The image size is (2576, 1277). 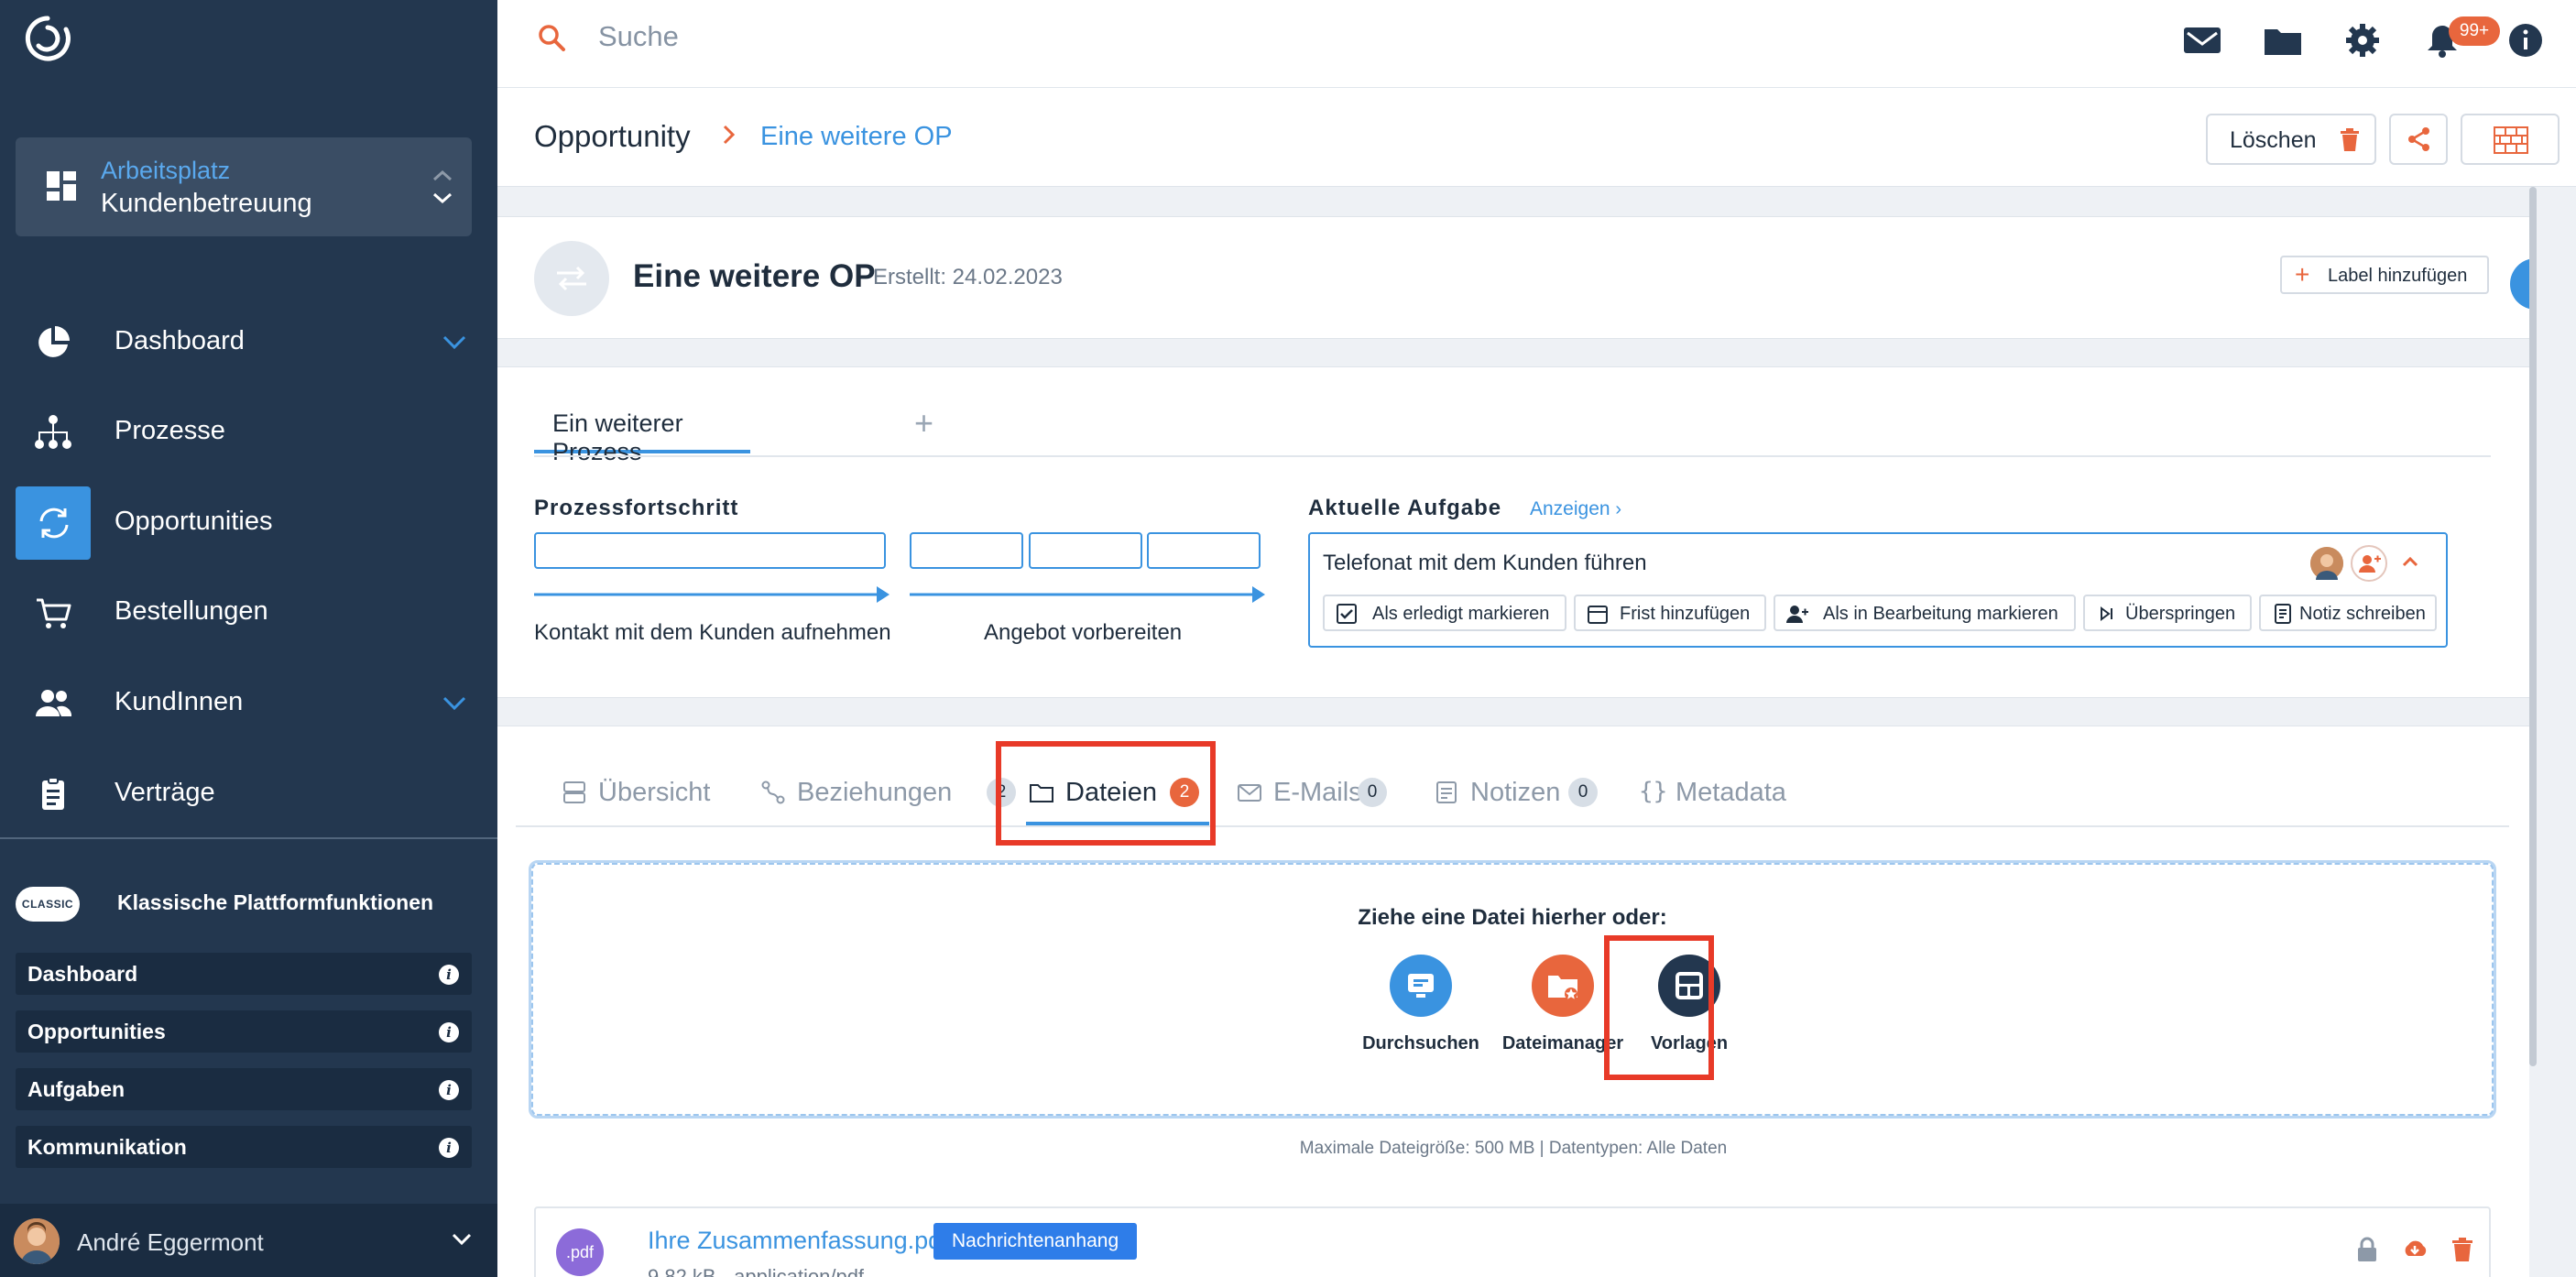 I want to click on dashboard-grid-icon, so click(x=62, y=186).